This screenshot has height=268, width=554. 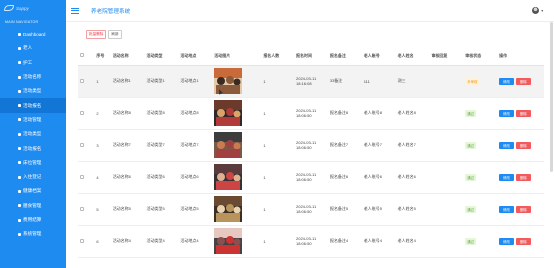 I want to click on column-header: 审核回复, so click(x=446, y=56).